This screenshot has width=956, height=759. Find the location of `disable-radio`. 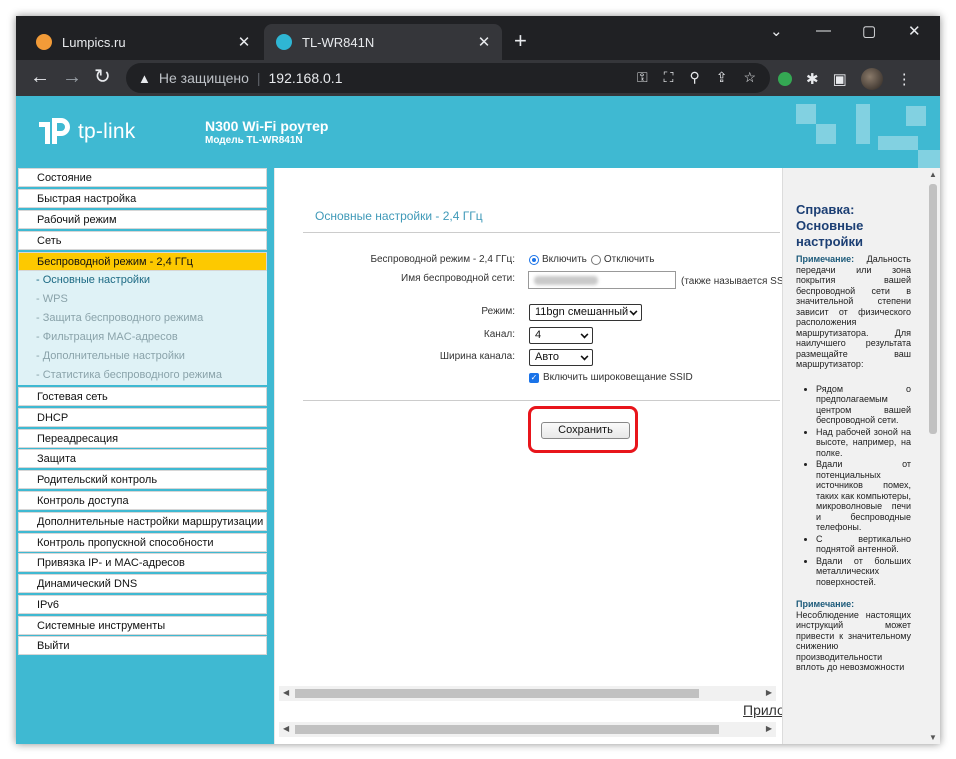

disable-radio is located at coordinates (595, 259).